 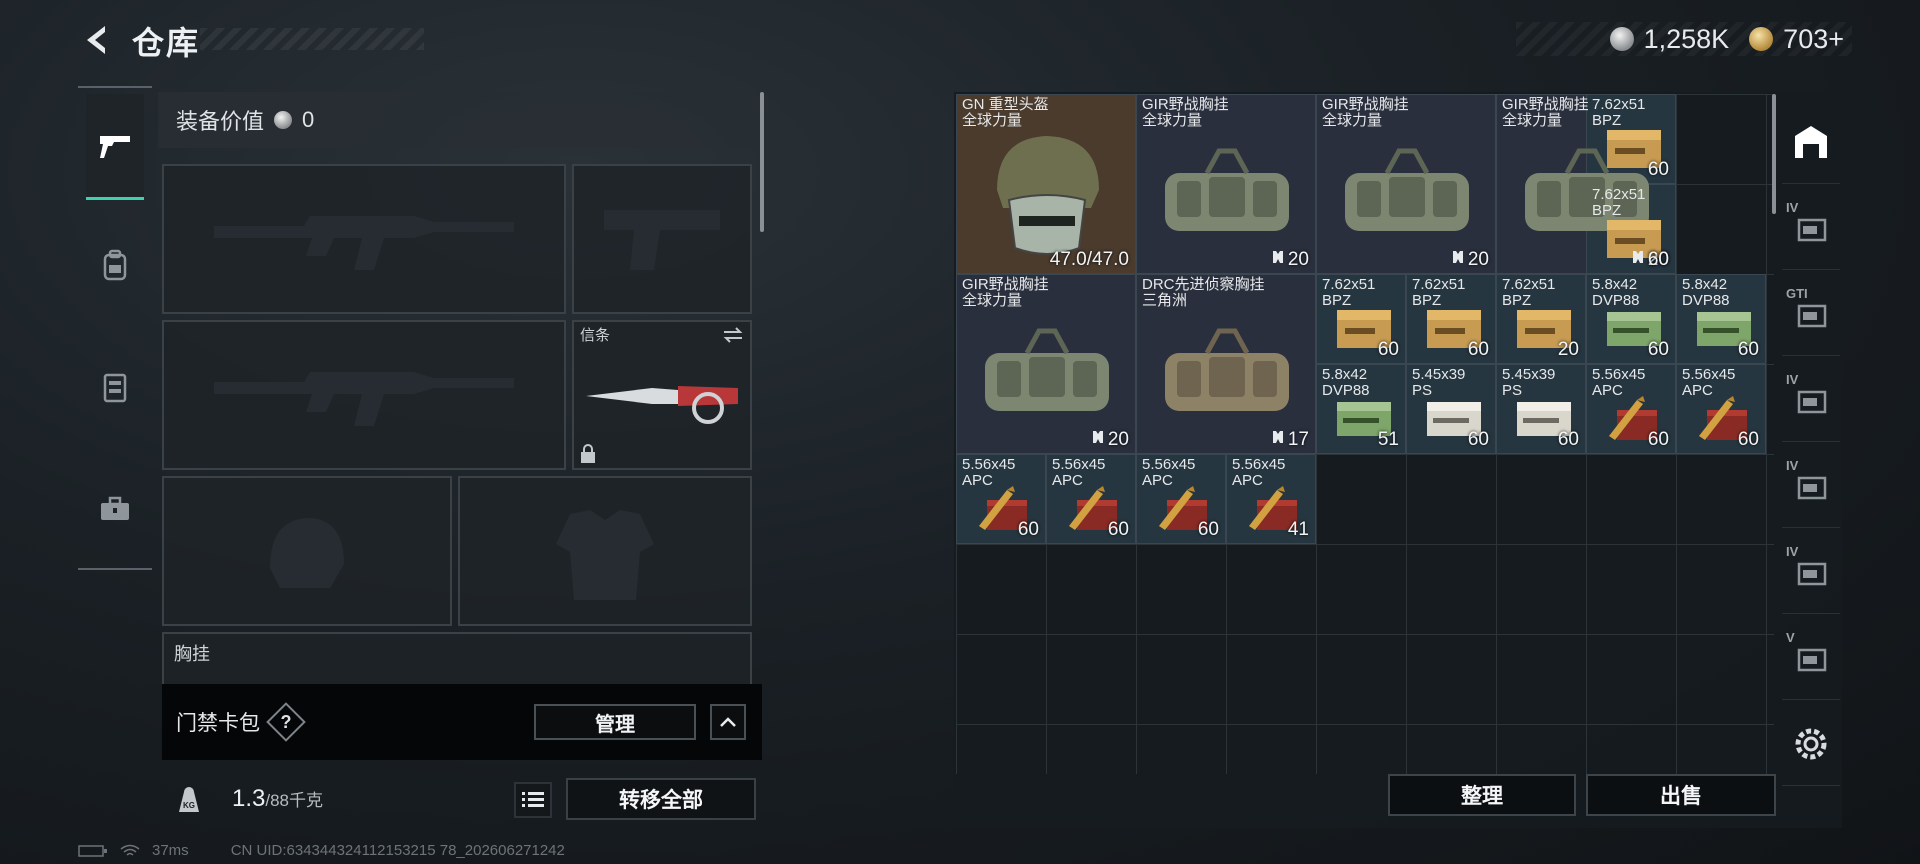 I want to click on inventory-scrollbar, so click(x=1774, y=154).